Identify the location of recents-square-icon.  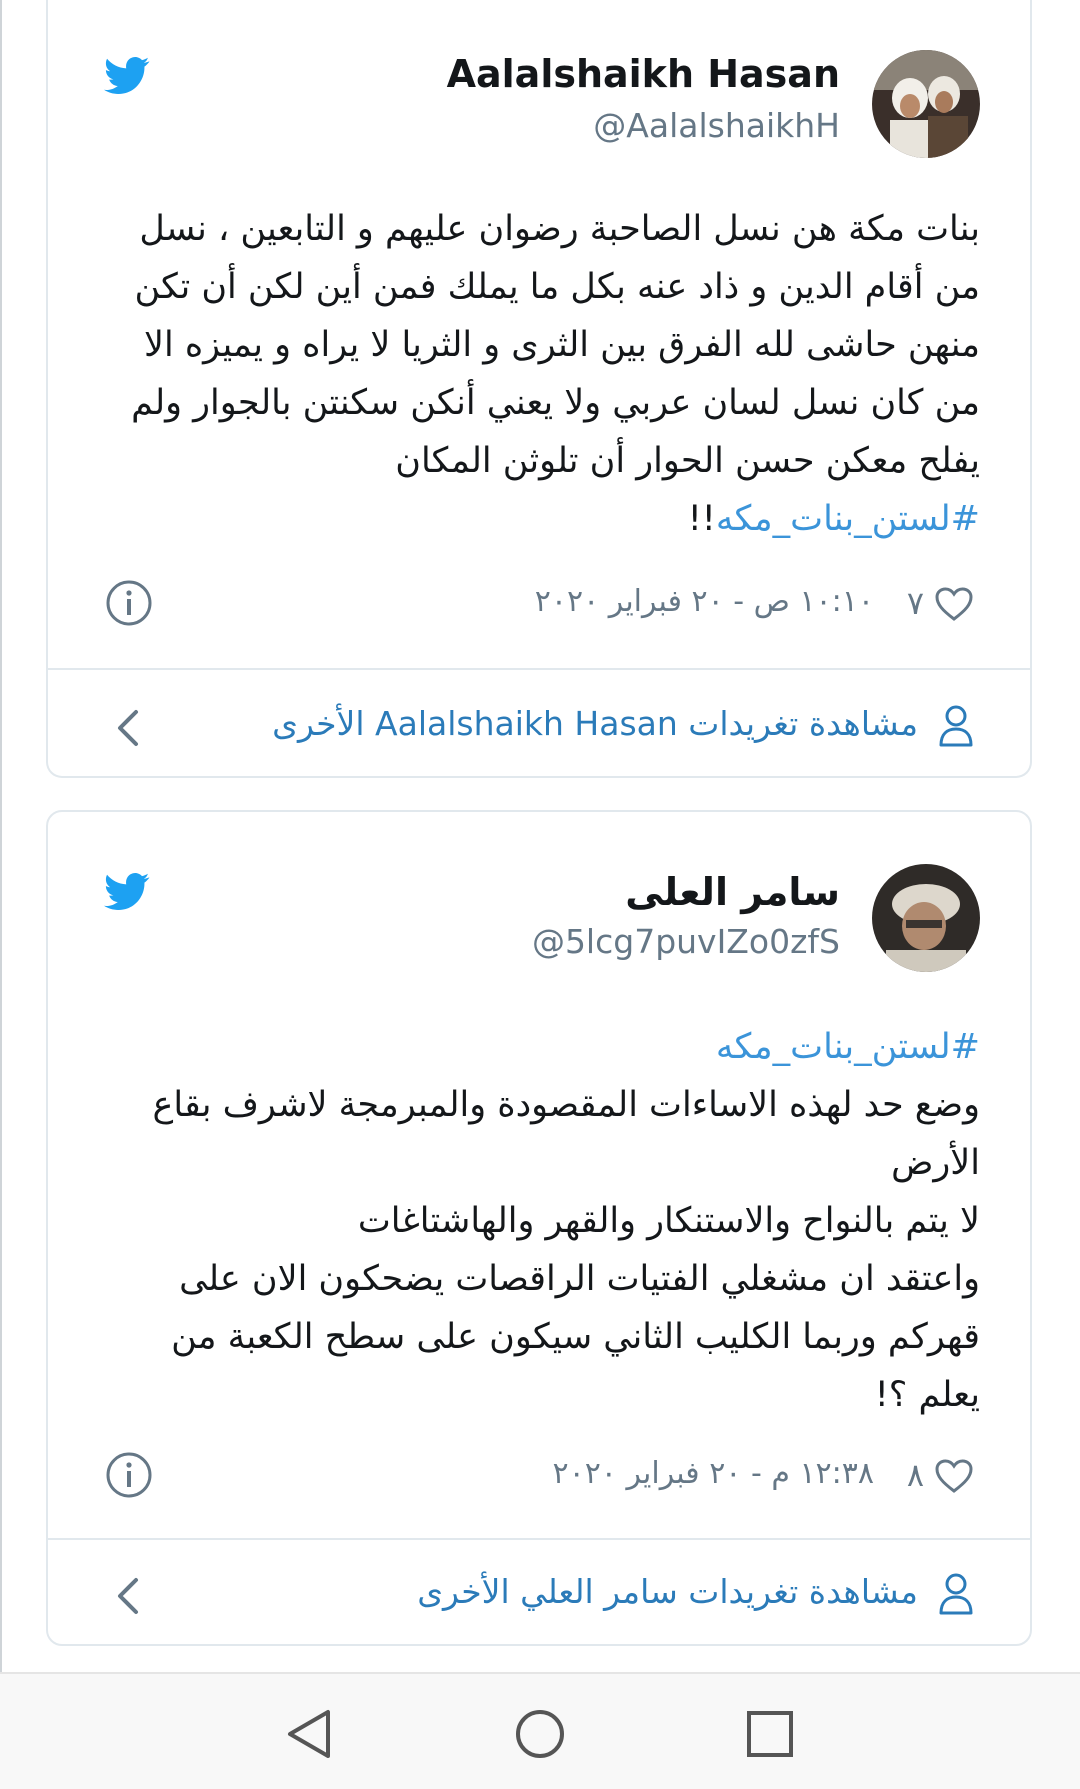
(770, 1734).